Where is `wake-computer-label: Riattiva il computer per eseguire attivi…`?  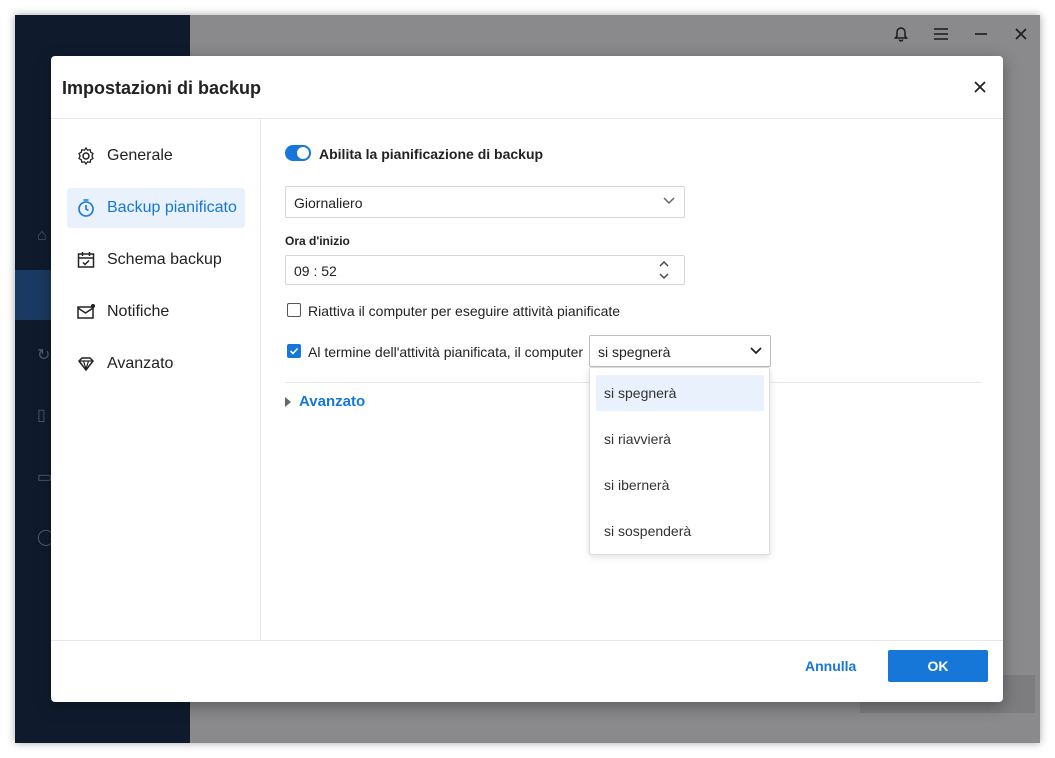 wake-computer-label: Riattiva il computer per eseguire attivi… is located at coordinates (464, 311).